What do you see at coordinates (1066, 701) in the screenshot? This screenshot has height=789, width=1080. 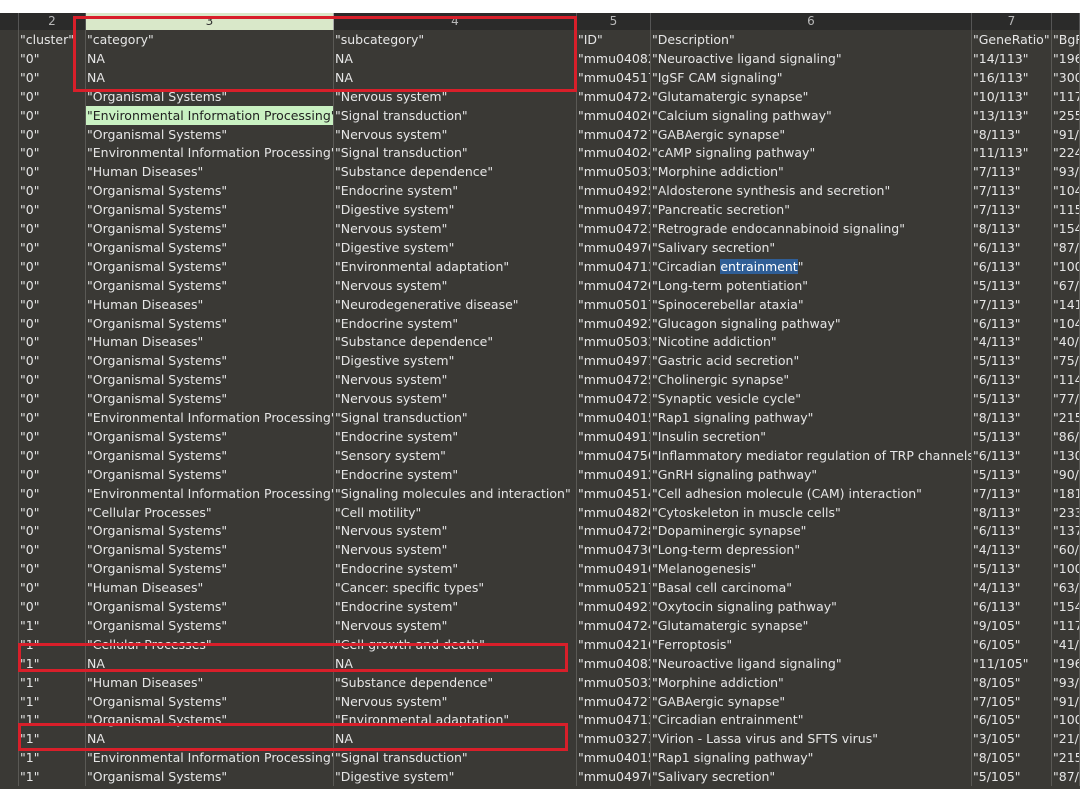 I see `table-cell: "91/` at bounding box center [1066, 701].